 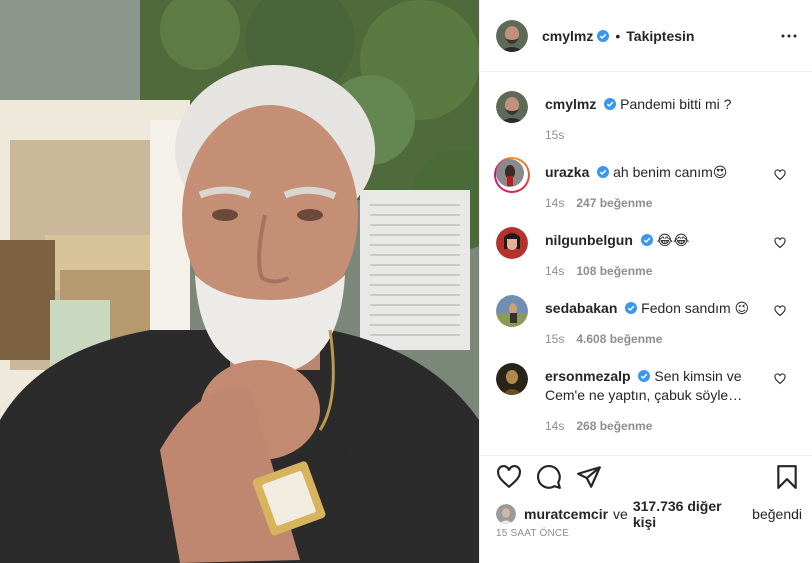 What do you see at coordinates (673, 240) in the screenshot?
I see `comment-text: 😂😂` at bounding box center [673, 240].